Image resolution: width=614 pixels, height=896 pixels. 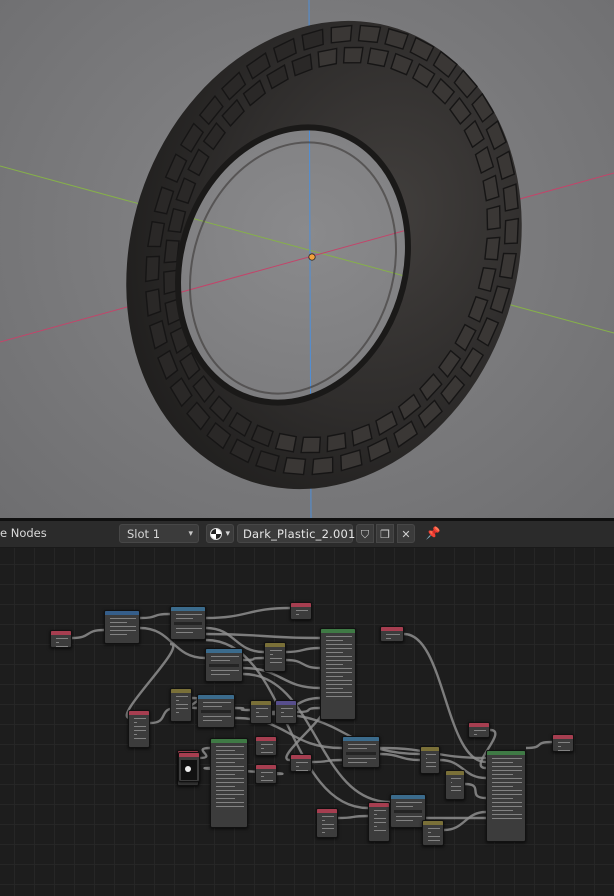 What do you see at coordinates (385, 533) in the screenshot?
I see `duplicate-material-icon: ❐` at bounding box center [385, 533].